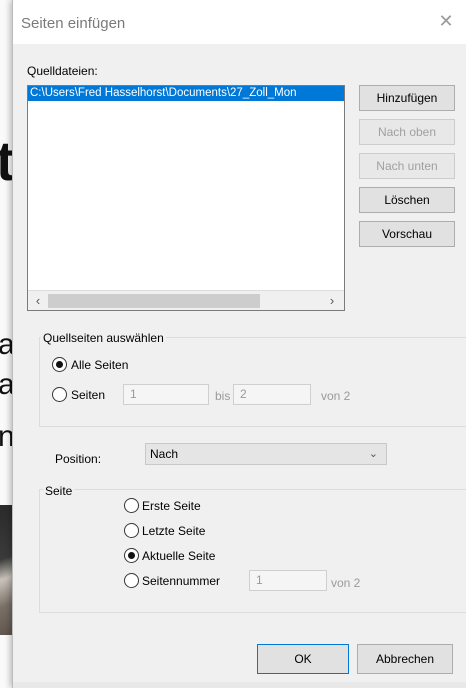 This screenshot has width=466, height=688. I want to click on page-number-radio, so click(131, 580).